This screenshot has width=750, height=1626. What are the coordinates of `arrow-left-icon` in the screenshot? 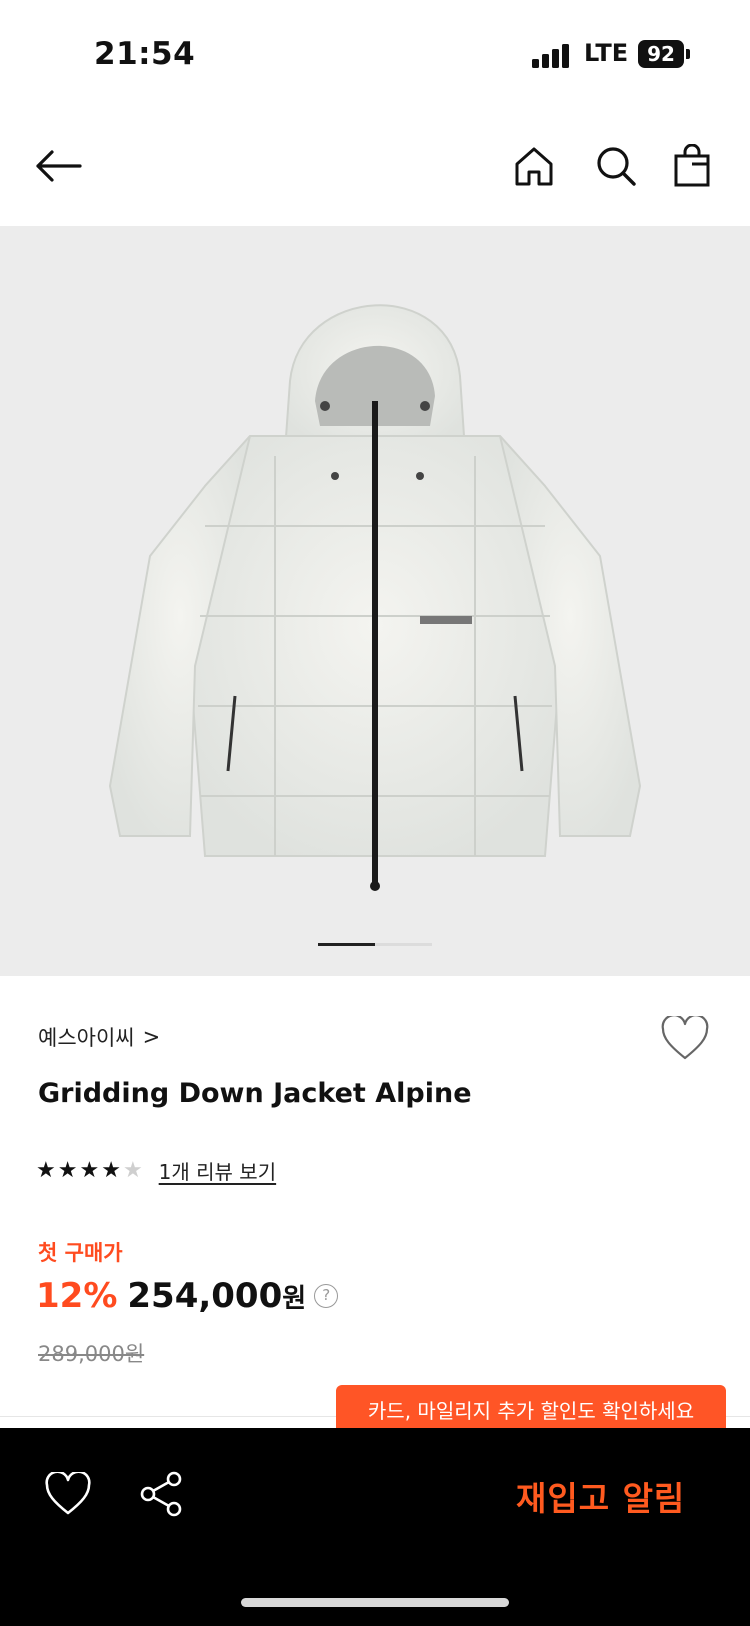 It's located at (58, 166).